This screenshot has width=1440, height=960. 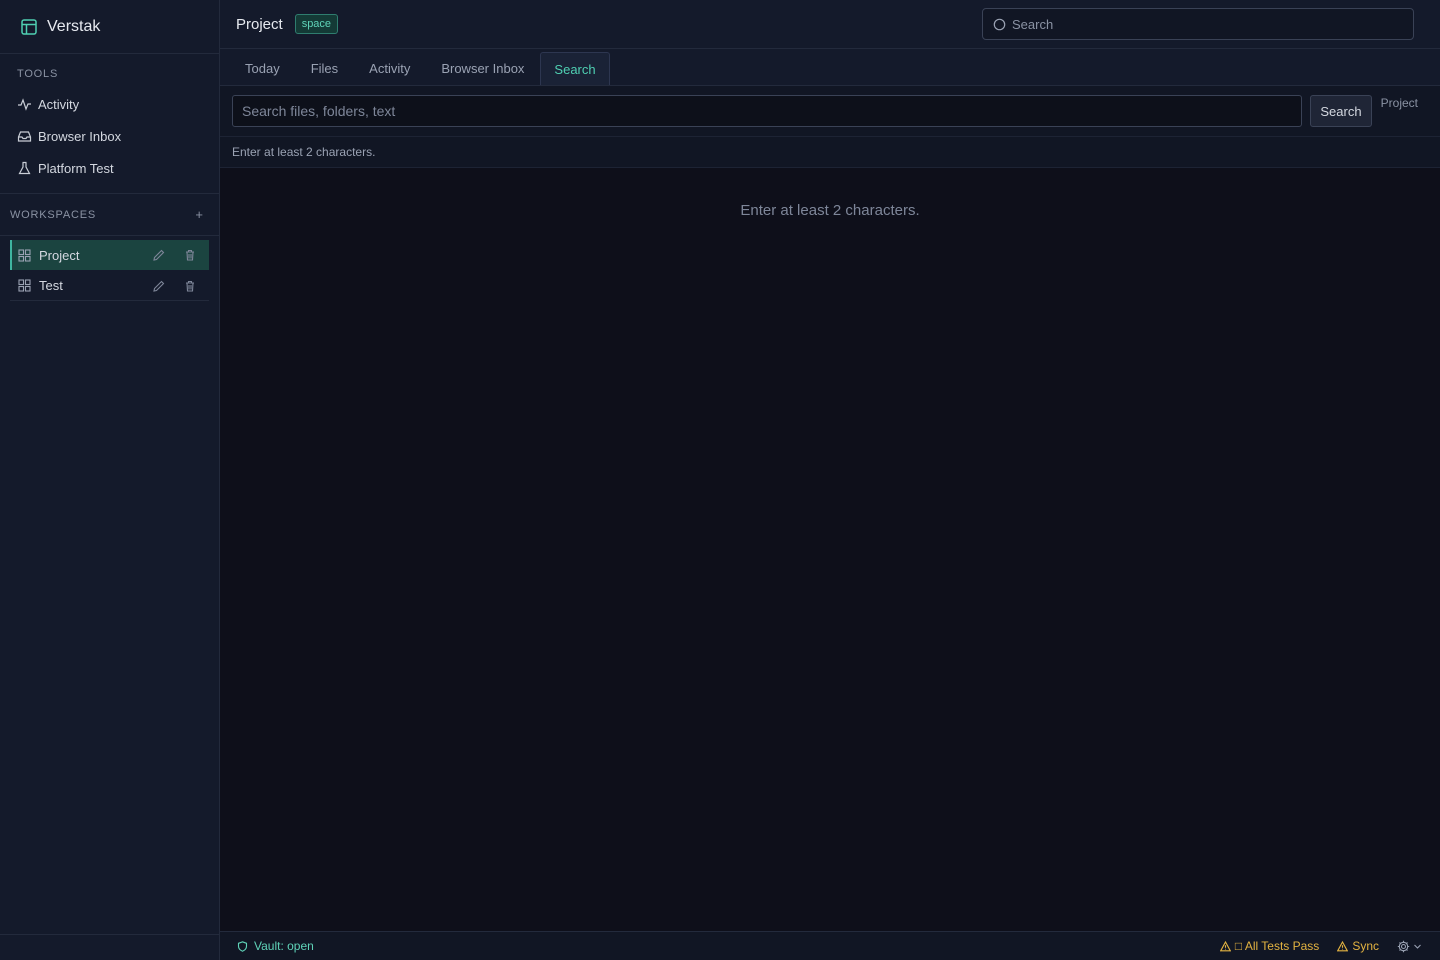 What do you see at coordinates (1341, 111) in the screenshot?
I see `search-button: Search` at bounding box center [1341, 111].